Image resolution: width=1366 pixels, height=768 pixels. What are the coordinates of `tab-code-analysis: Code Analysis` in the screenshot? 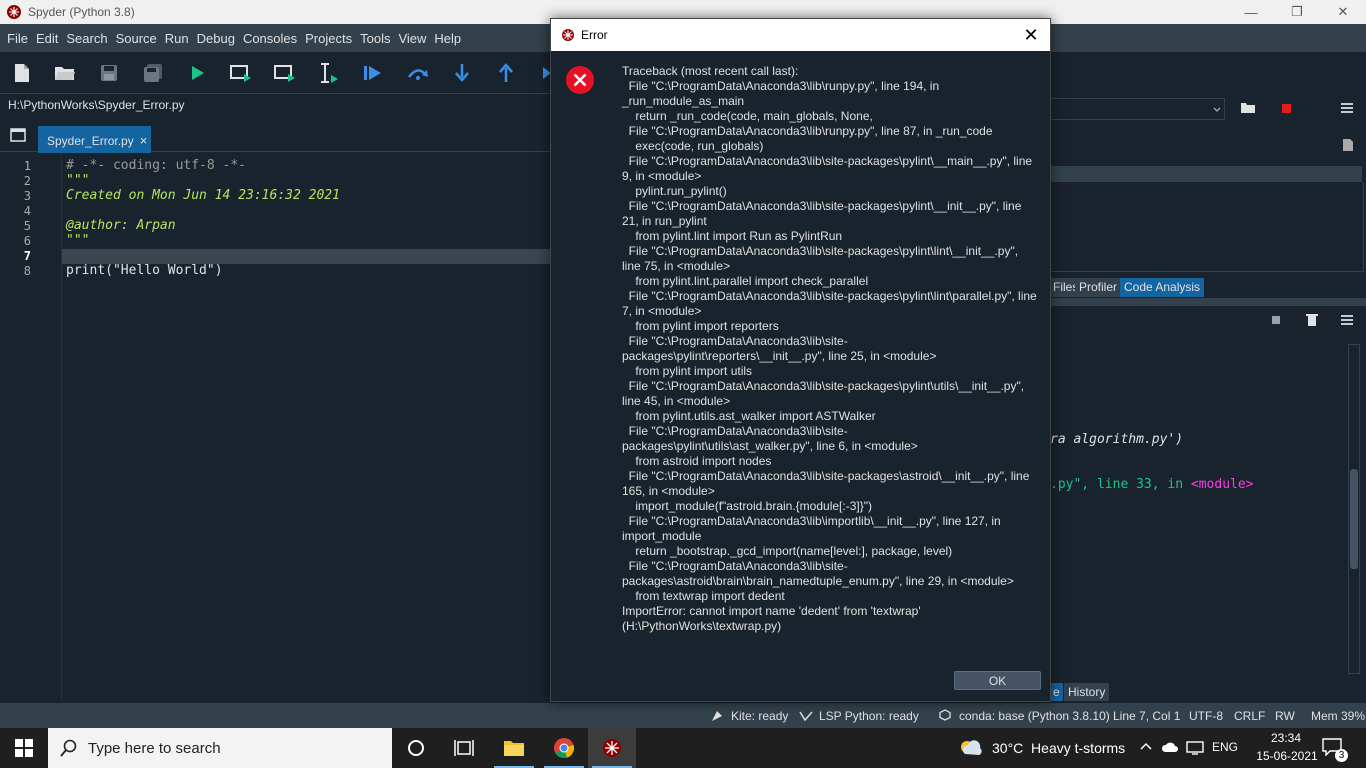 It's located at (1162, 287).